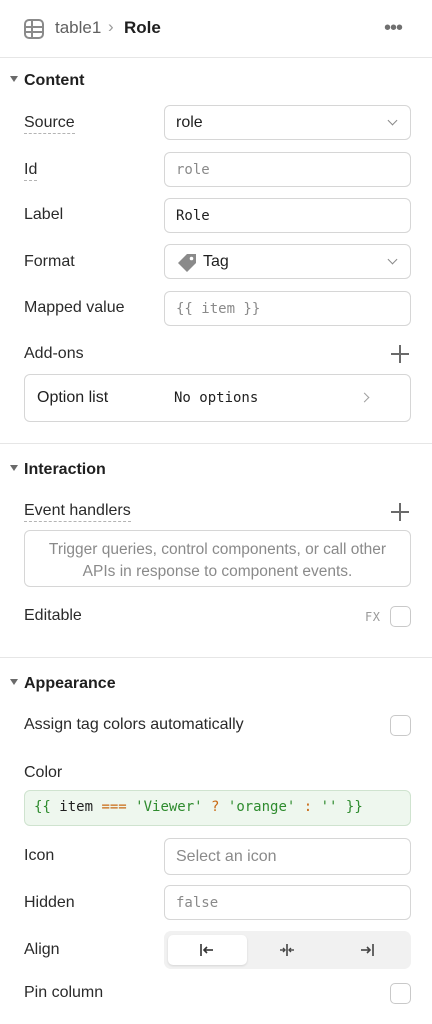 This screenshot has width=432, height=1024. What do you see at coordinates (49, 261) in the screenshot?
I see `format-label: Format` at bounding box center [49, 261].